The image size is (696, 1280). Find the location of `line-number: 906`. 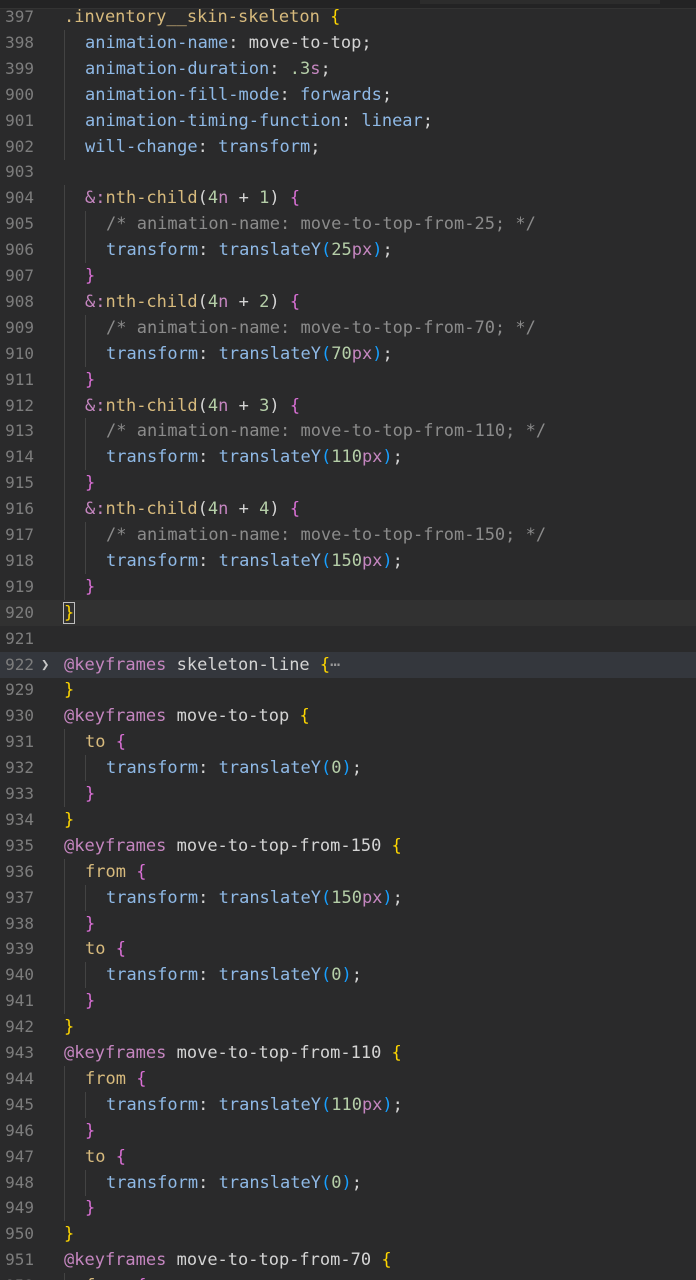

line-number: 906 is located at coordinates (19, 250).